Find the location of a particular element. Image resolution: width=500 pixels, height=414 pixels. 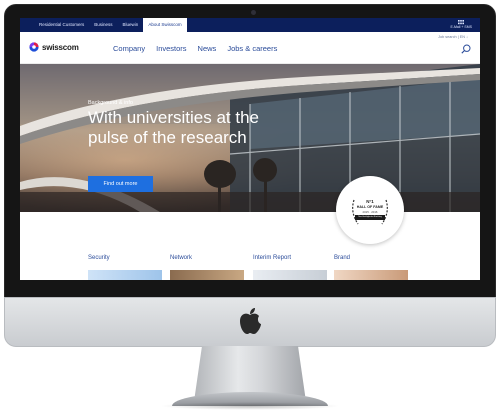

tile-label-network: Network is located at coordinates (181, 258).